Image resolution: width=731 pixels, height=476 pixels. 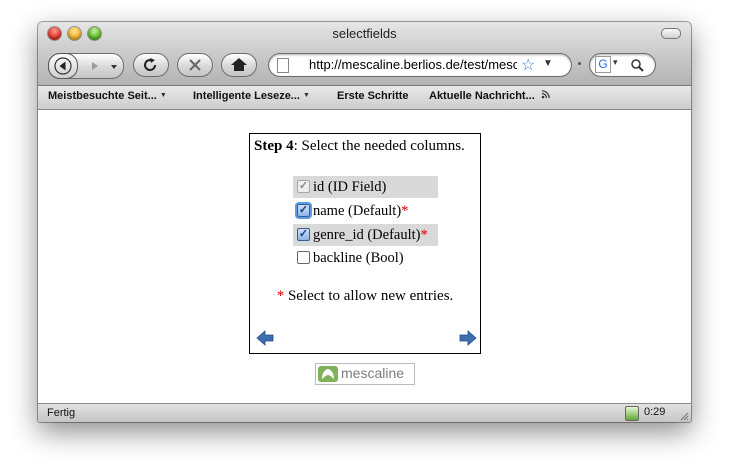 I want to click on field-checkbox-genre-id: ✓, so click(x=303, y=234).